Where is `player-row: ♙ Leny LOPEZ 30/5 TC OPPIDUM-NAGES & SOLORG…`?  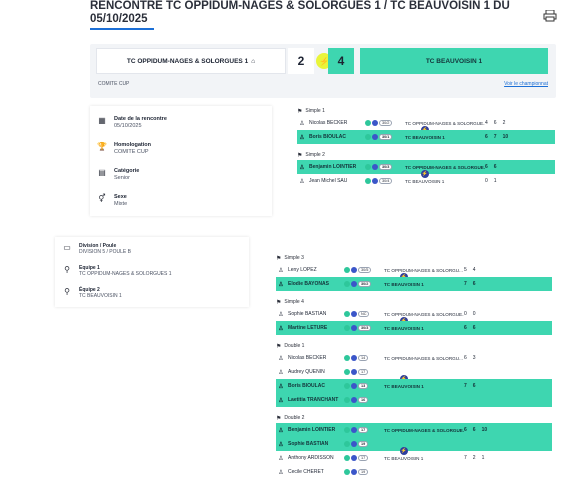
player-row: ♙ Leny LOPEZ 30/5 TC OPPIDUM-NAGES & SOLORG… is located at coordinates (414, 270).